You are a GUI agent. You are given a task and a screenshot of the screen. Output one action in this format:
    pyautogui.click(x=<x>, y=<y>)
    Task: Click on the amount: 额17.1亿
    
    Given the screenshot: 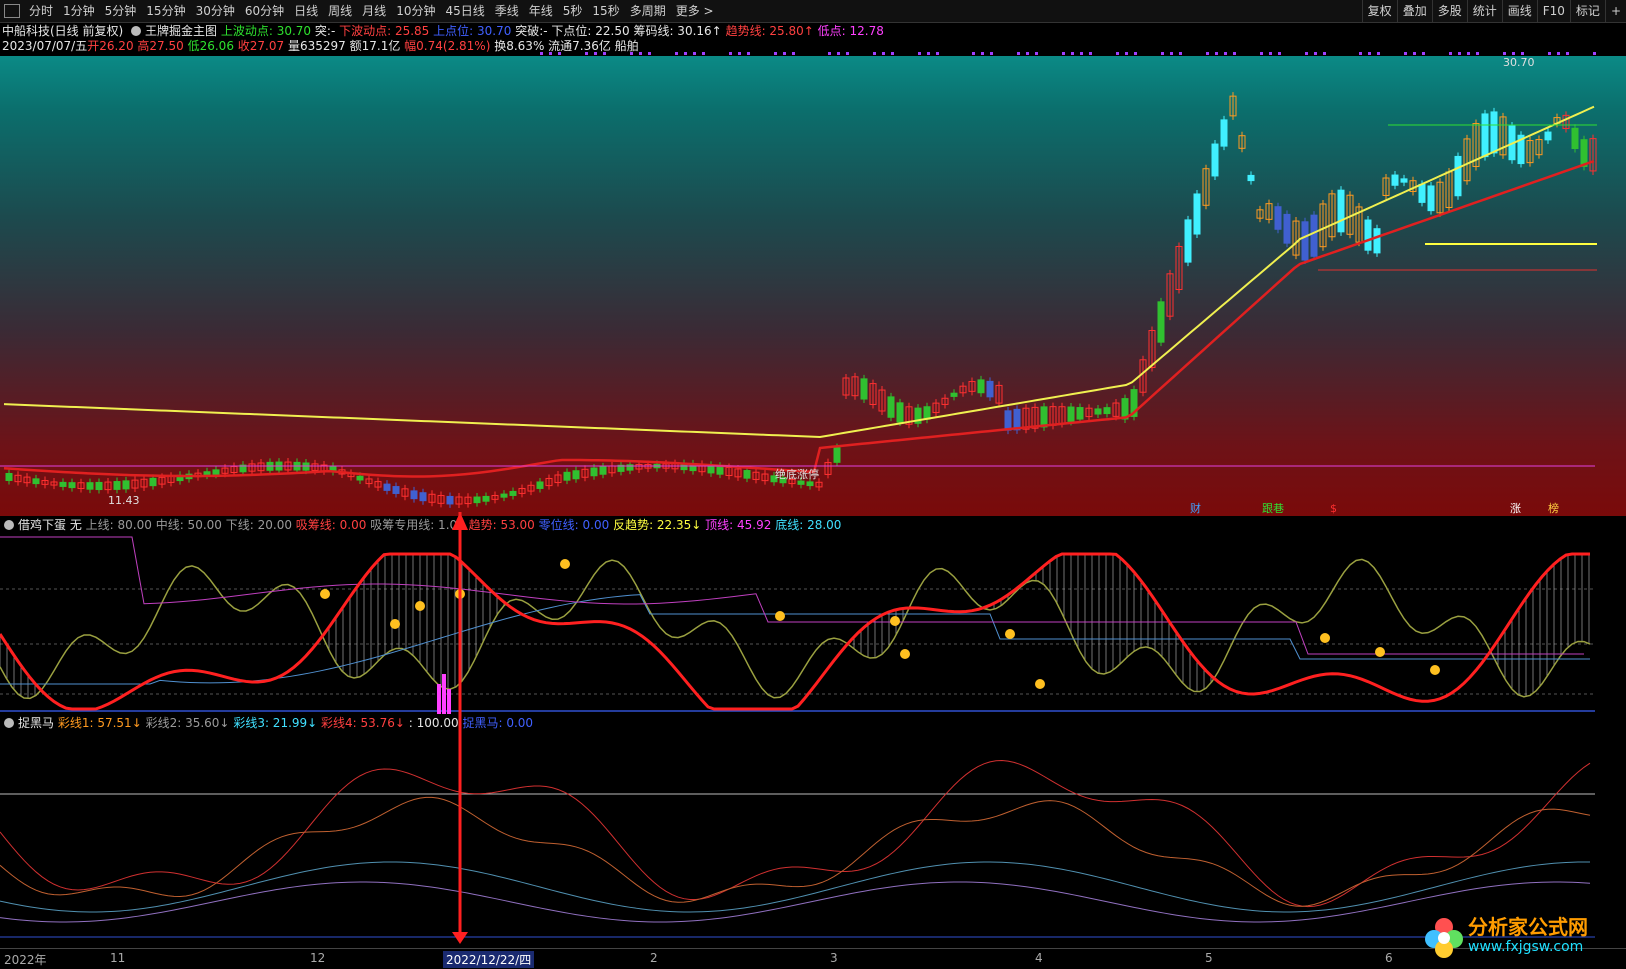 What is the action you would take?
    pyautogui.click(x=375, y=46)
    